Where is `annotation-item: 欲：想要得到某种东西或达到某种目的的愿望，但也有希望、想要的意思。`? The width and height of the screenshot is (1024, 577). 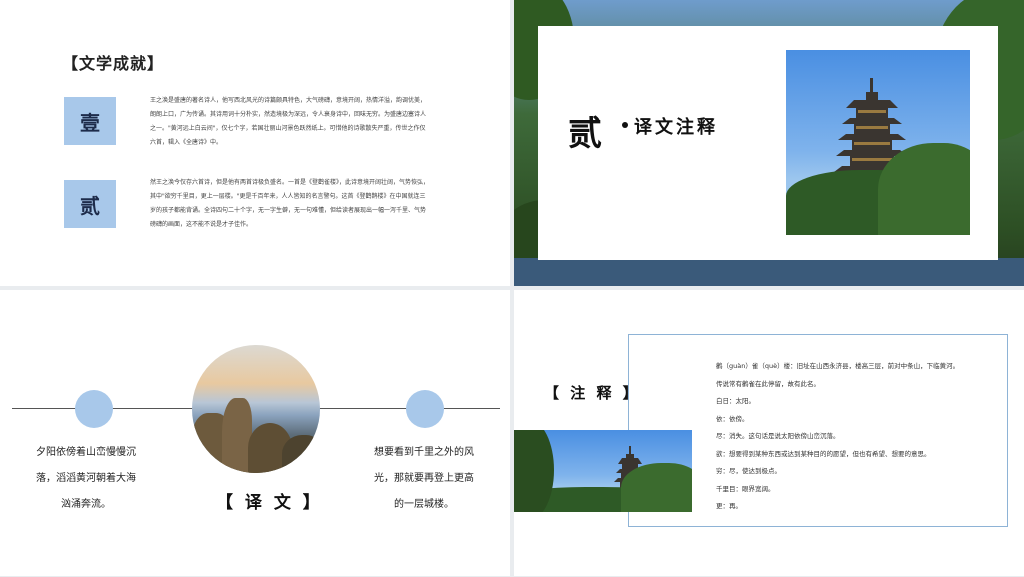
annotation-item: 欲：想要得到某种东西或达到某种目的的愿望，但也有希望、想要的意思。 is located at coordinates (823, 453).